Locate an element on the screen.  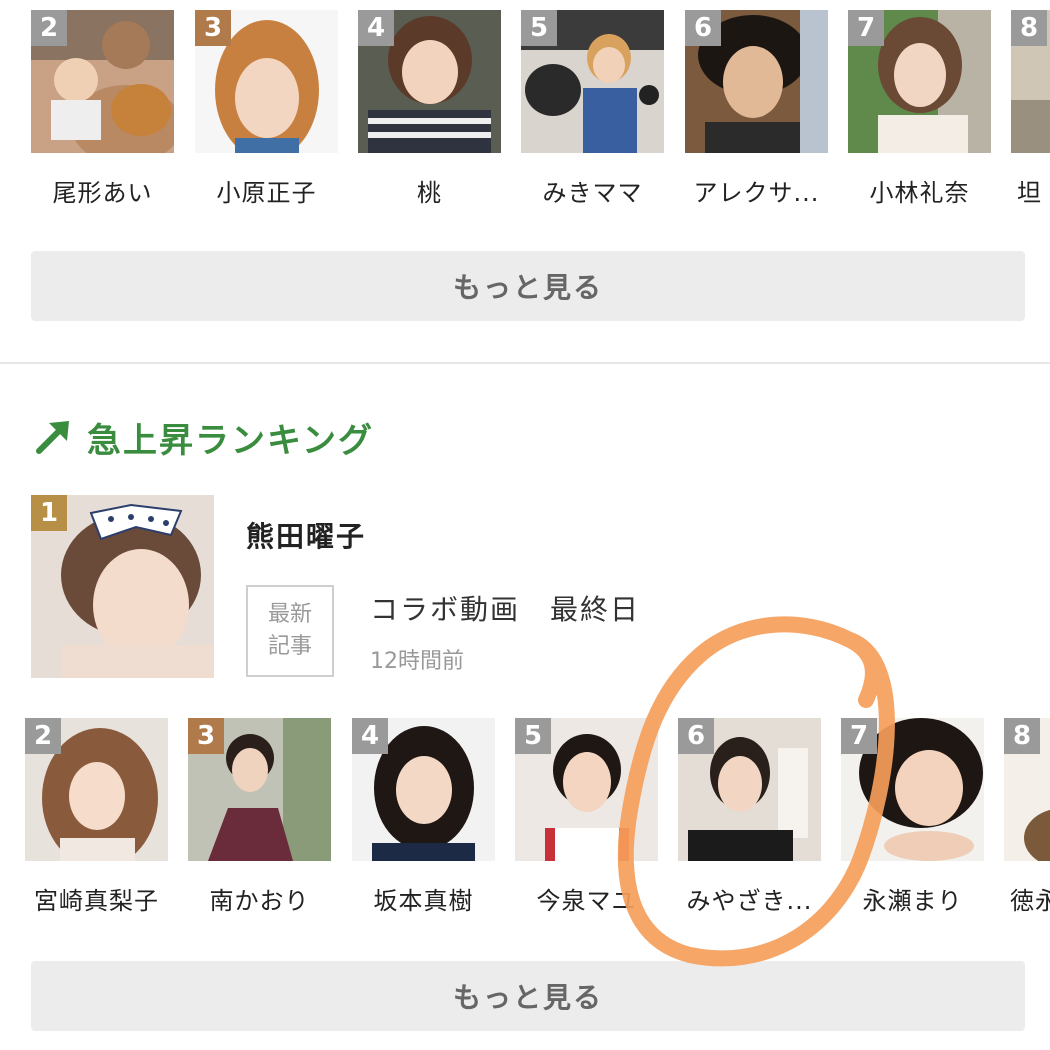
ranking-tile: 7 小林礼奈 is located at coordinates (919, 109).